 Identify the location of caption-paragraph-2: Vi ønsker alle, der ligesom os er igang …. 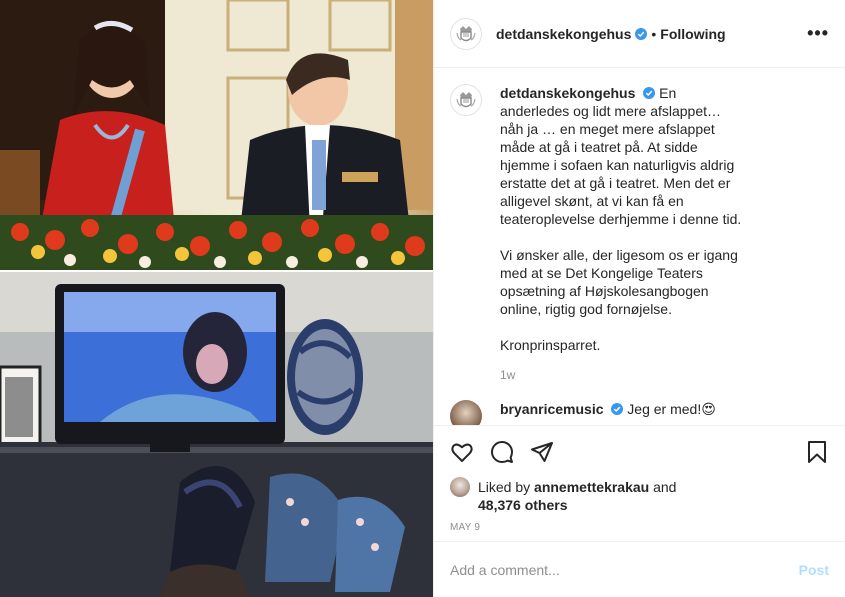
(619, 282).